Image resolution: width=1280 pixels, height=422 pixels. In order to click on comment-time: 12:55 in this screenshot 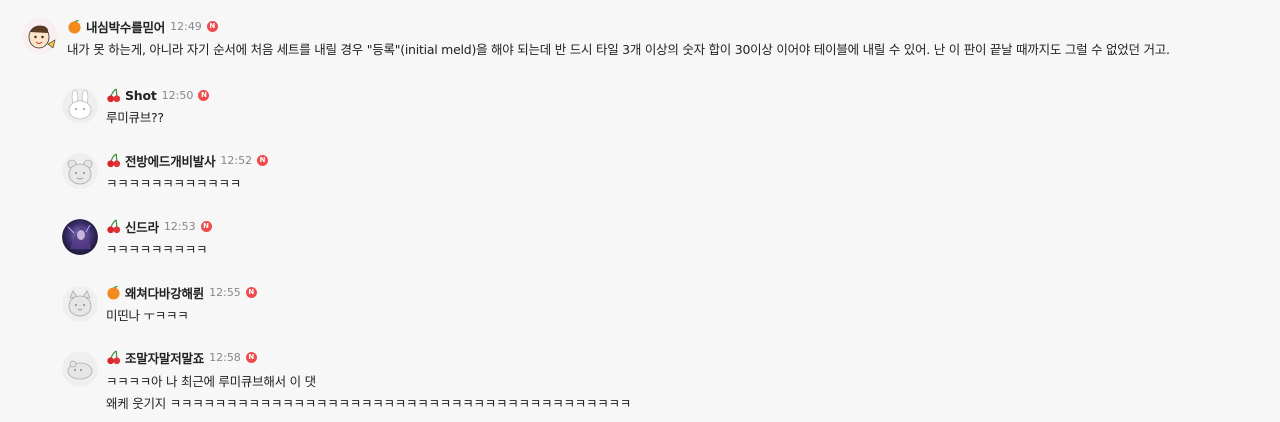, I will do `click(225, 292)`.